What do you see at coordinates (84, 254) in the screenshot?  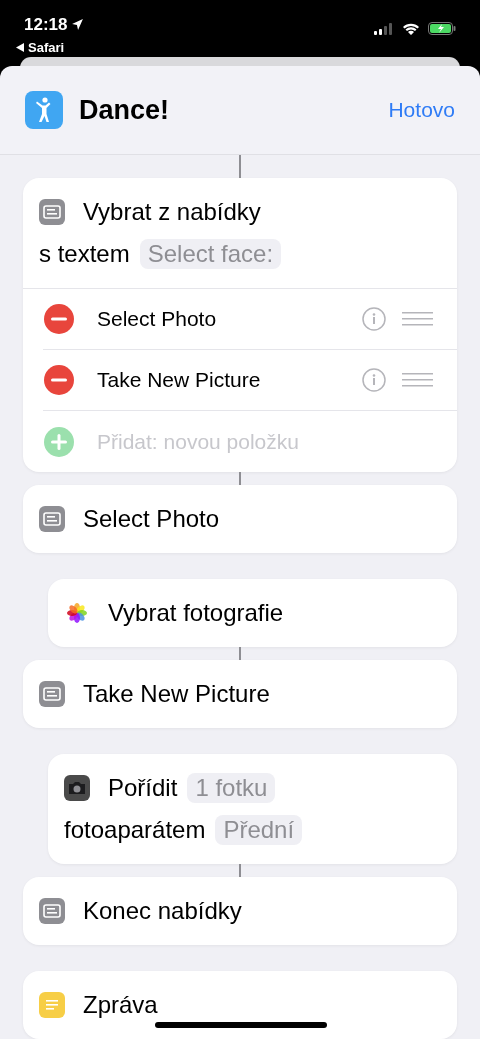 I see `action-text: s textem` at bounding box center [84, 254].